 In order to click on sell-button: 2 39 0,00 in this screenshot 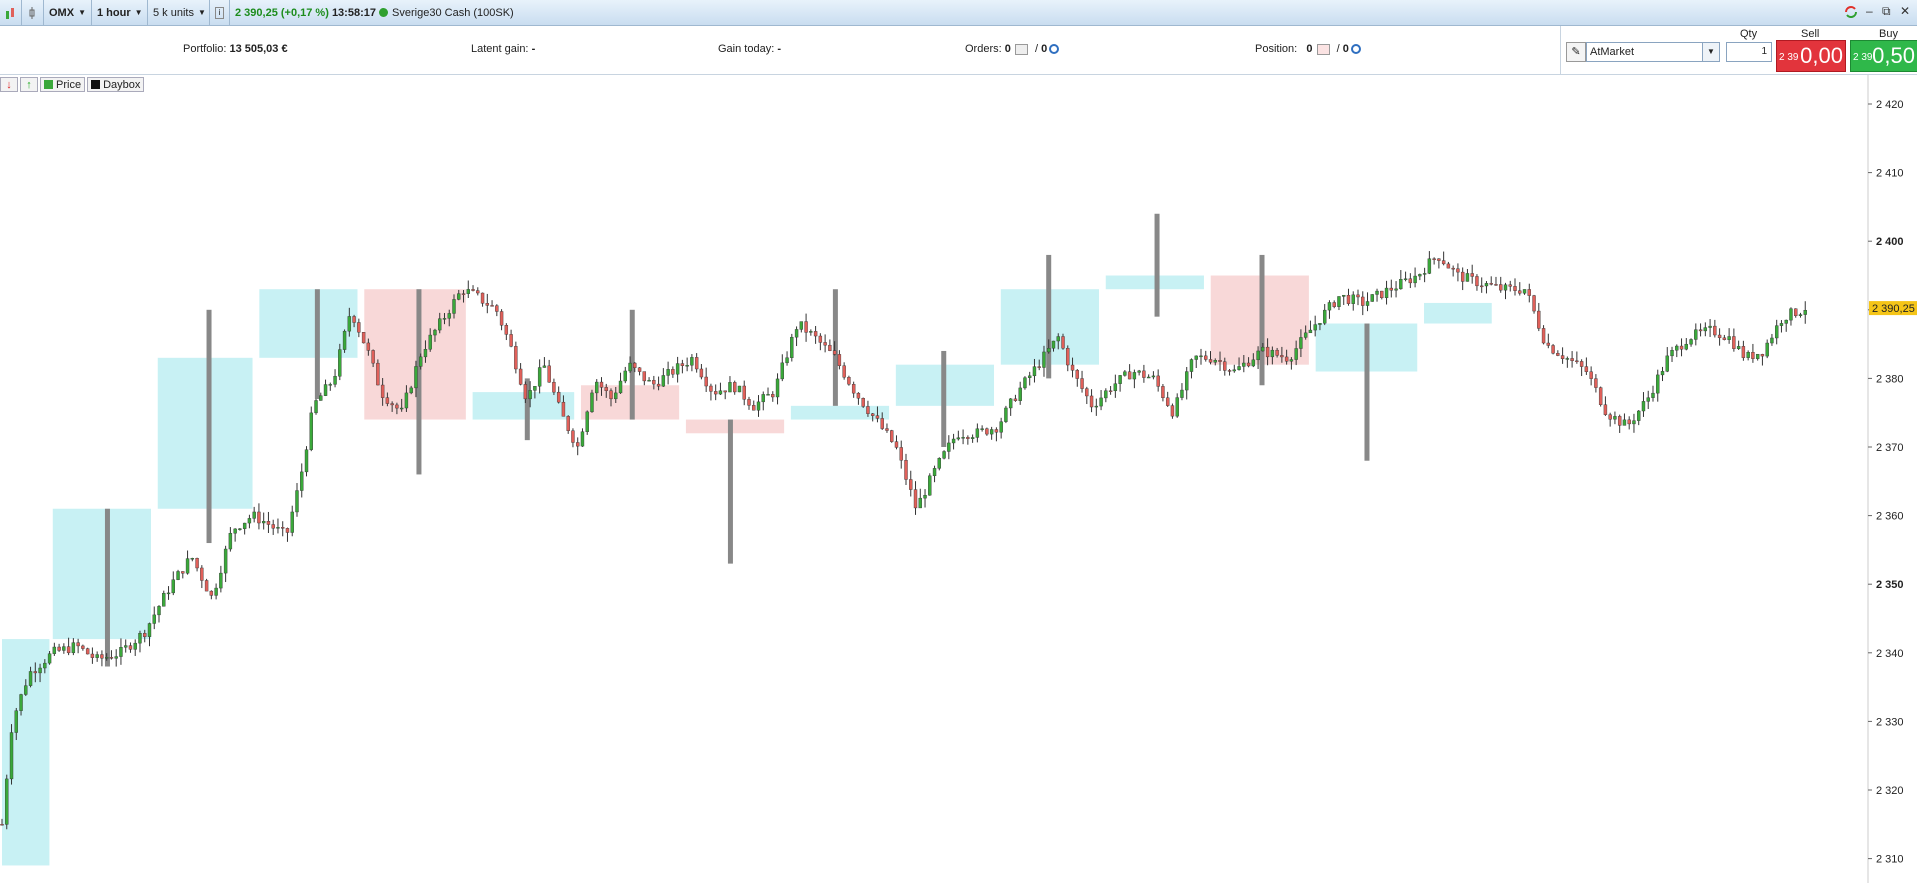, I will do `click(1811, 56)`.